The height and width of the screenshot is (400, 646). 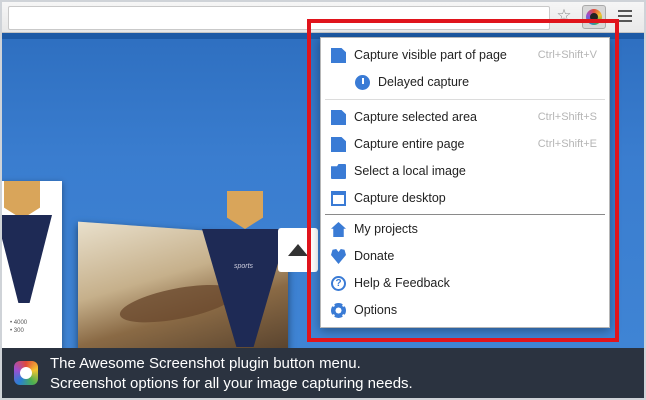 I want to click on jersey-text: sports, so click(x=244, y=266).